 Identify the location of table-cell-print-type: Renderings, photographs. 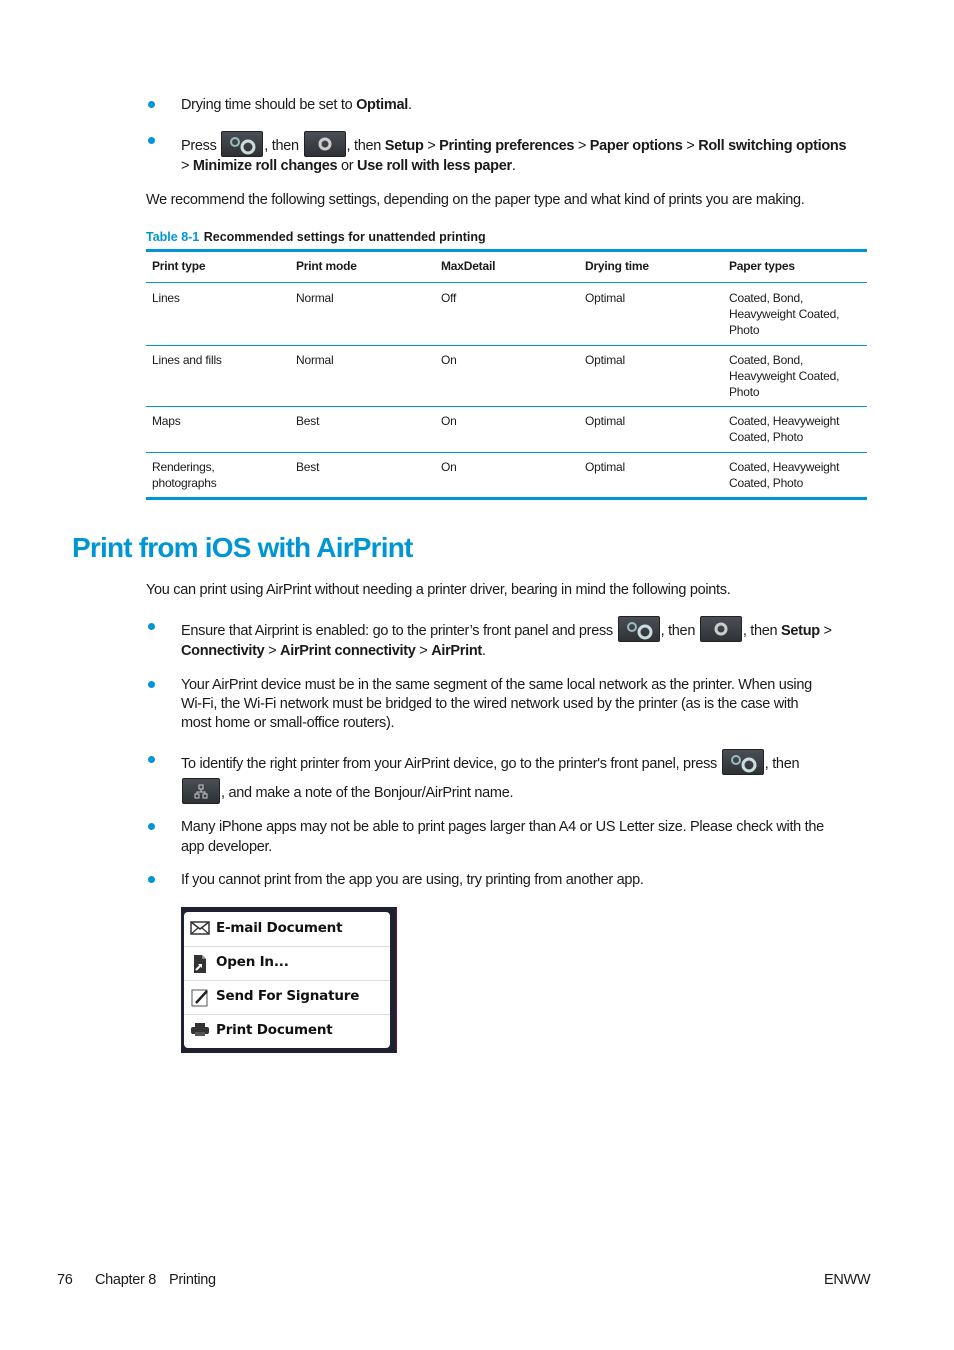
(184, 475).